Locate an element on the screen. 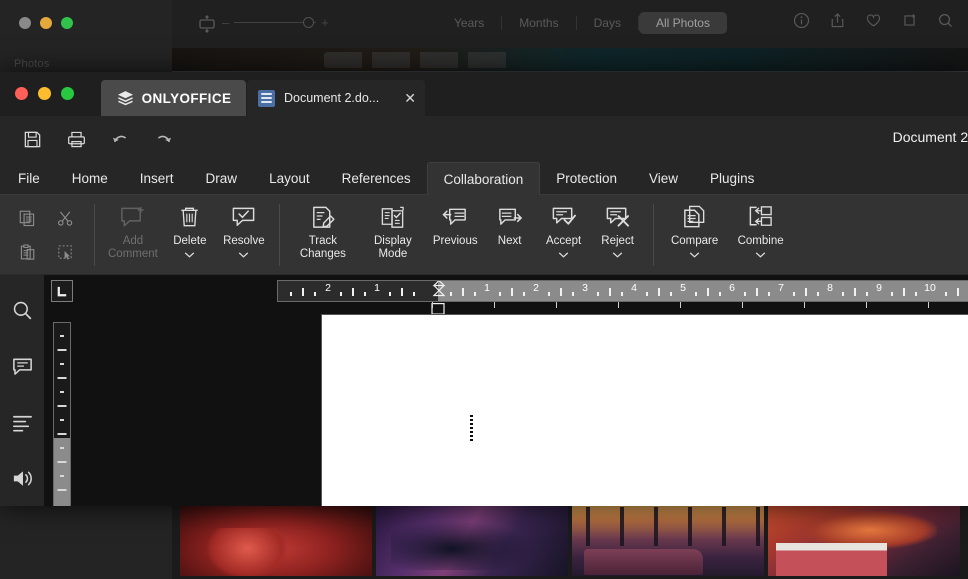 The width and height of the screenshot is (968, 579). onlyoffice-title-bar: ONLYOFFICE Document 2.do... ✕ is located at coordinates (484, 94).